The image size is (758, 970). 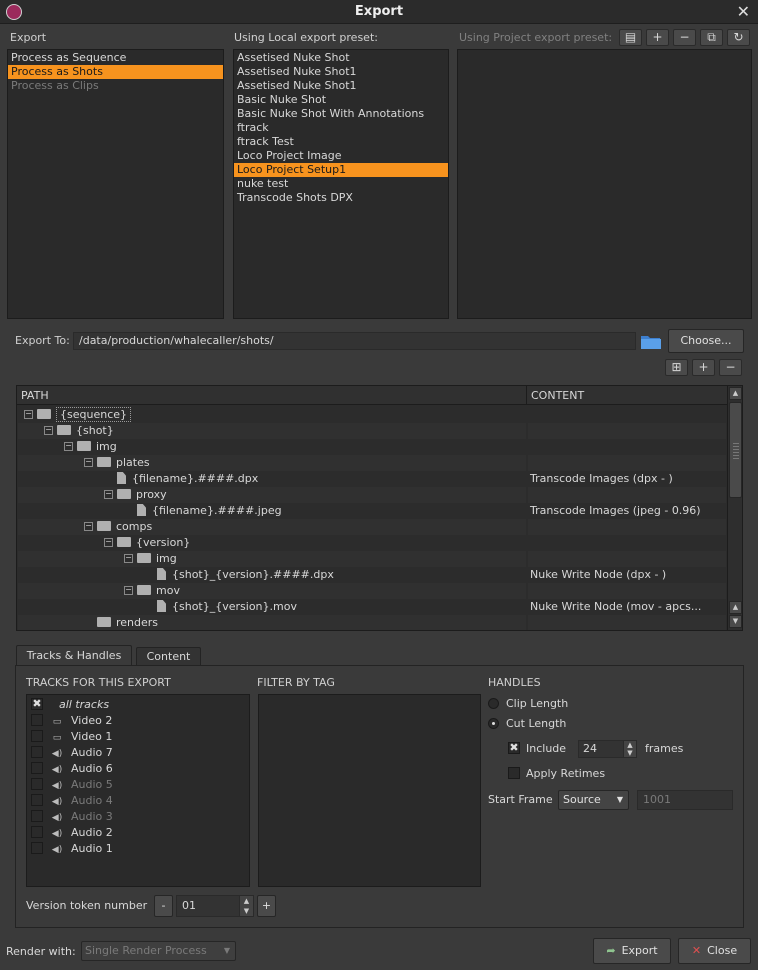 What do you see at coordinates (730, 367) in the screenshot?
I see `remove-entry-button: −` at bounding box center [730, 367].